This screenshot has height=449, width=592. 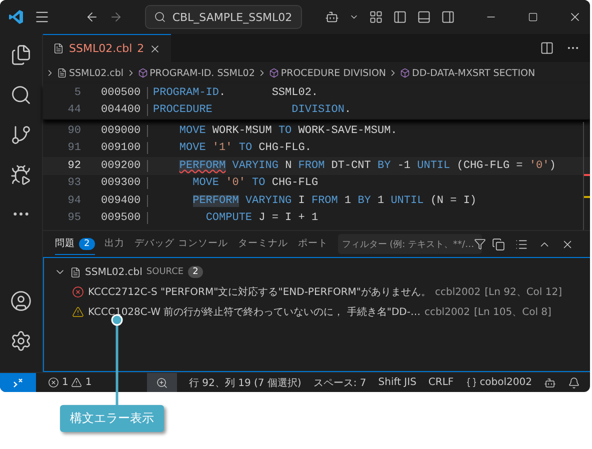 What do you see at coordinates (202, 73) in the screenshot?
I see `breadcrumb-item: PROGRAM-ID. SSML02` at bounding box center [202, 73].